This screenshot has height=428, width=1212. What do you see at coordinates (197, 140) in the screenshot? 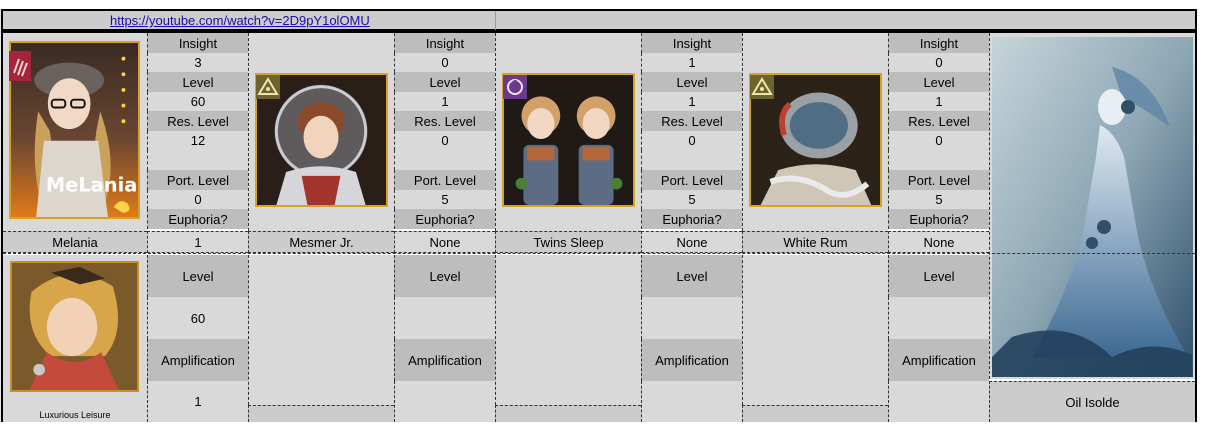
I see `melania-res-level-value: 12` at bounding box center [197, 140].